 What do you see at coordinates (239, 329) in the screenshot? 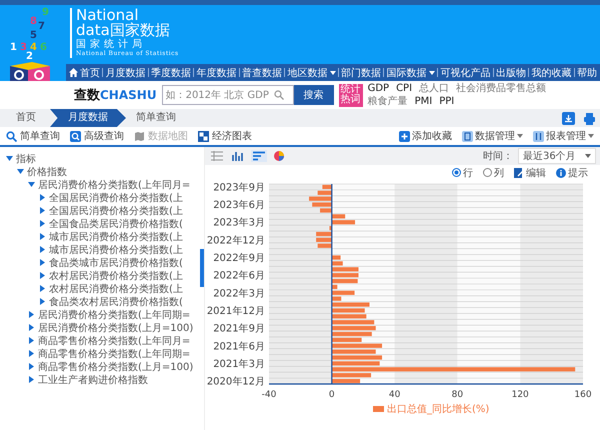
I see `axis-label: 2021年9月` at bounding box center [239, 329].